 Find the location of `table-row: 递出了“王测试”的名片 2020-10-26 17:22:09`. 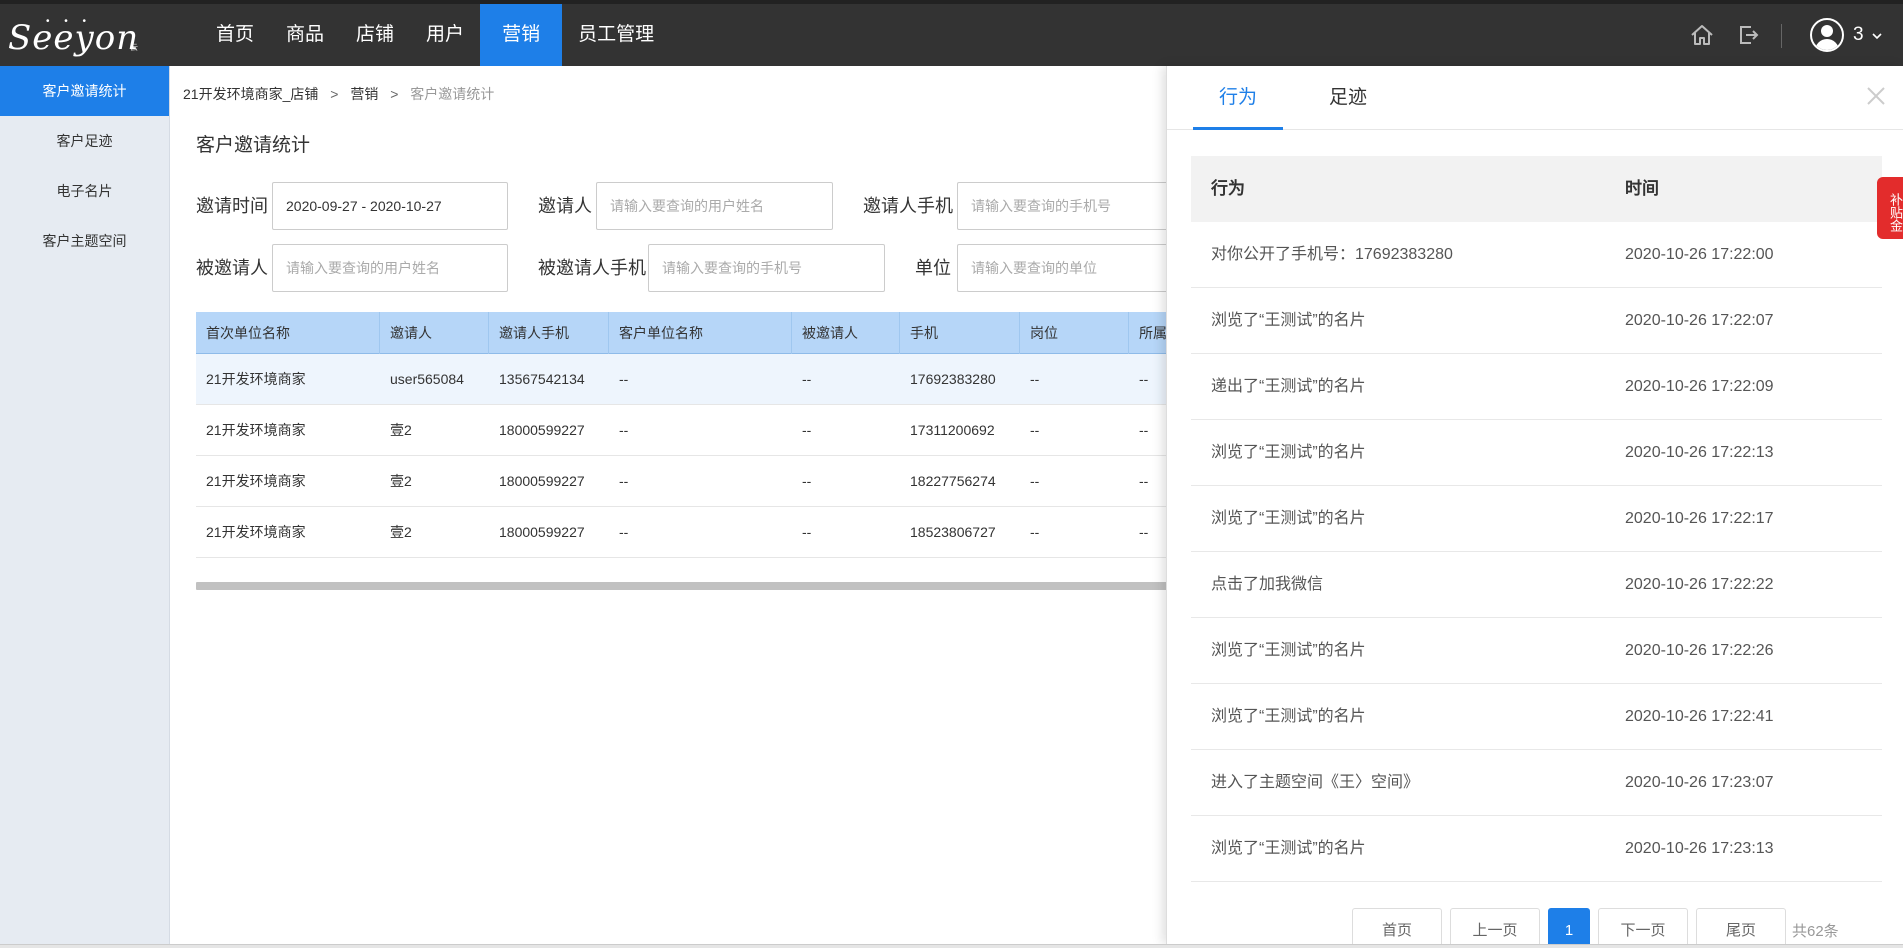

table-row: 递出了“王测试”的名片 2020-10-26 17:22:09 is located at coordinates (1536, 387).